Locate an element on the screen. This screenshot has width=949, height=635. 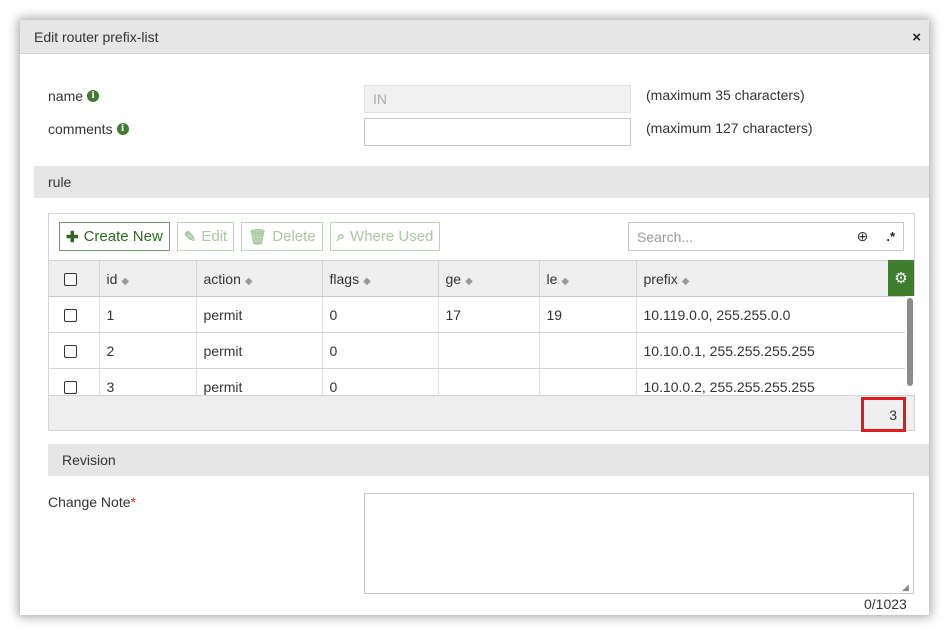
column-header-le: le ◆ is located at coordinates (588, 278).